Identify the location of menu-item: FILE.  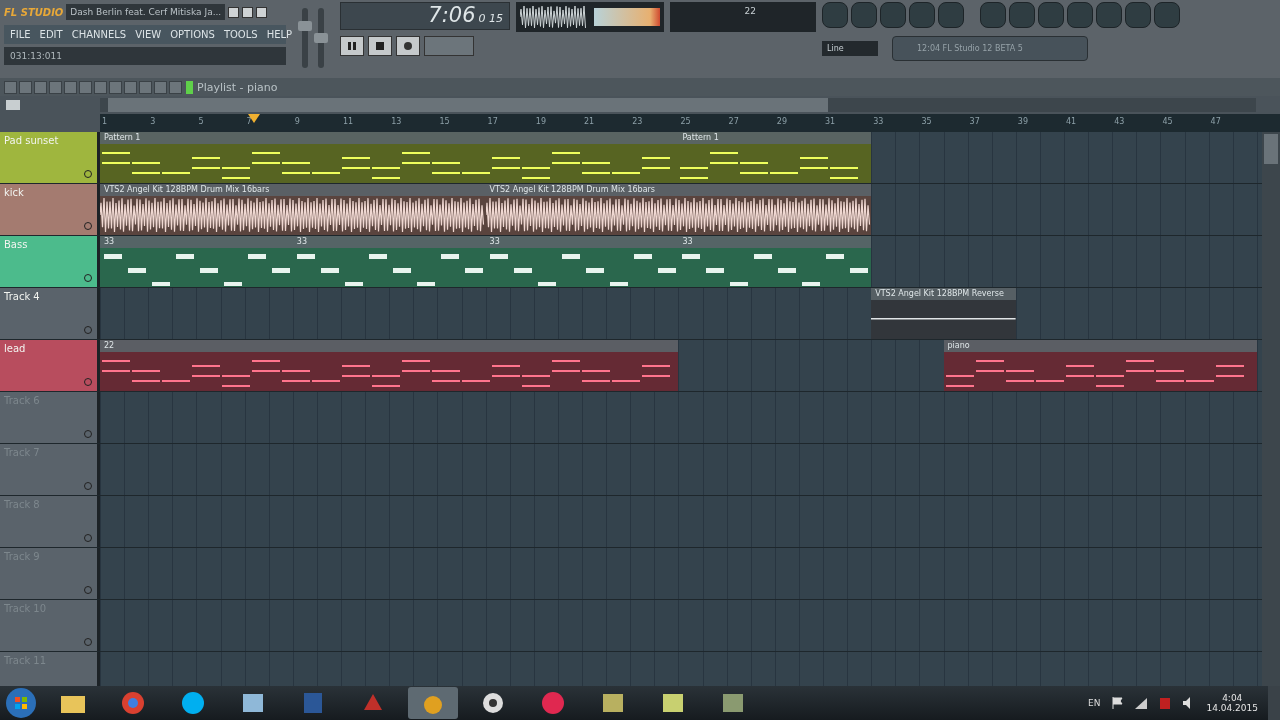
(20, 34).